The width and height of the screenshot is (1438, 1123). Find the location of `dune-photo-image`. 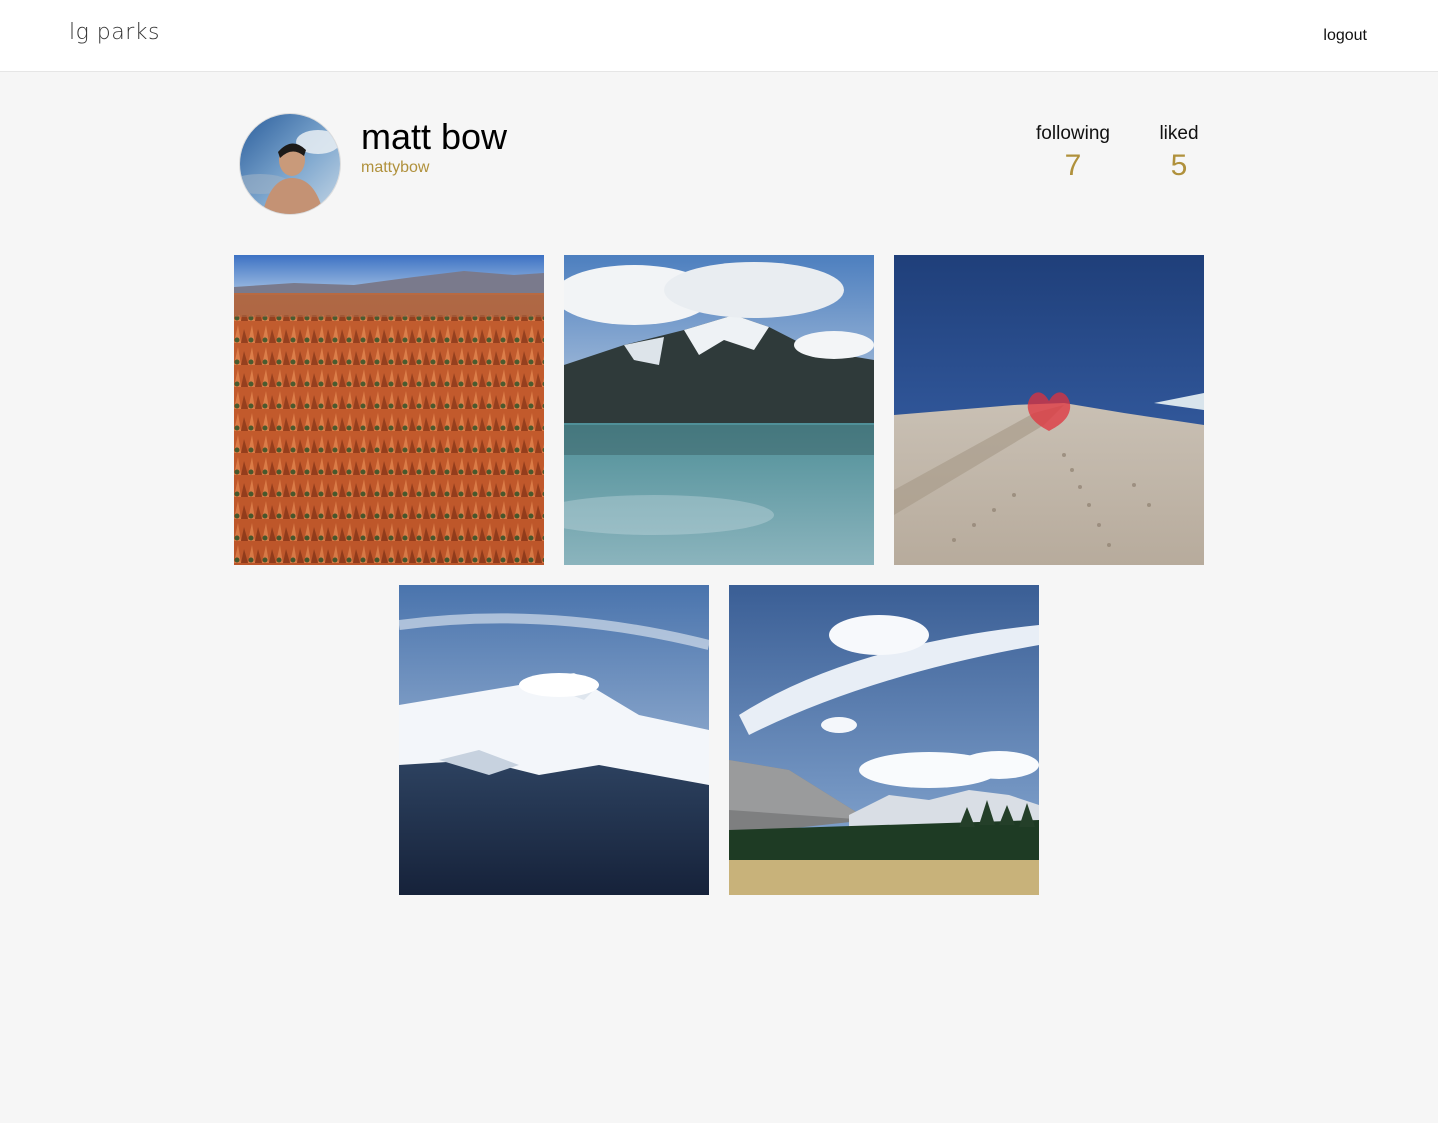

dune-photo-image is located at coordinates (1049, 410).